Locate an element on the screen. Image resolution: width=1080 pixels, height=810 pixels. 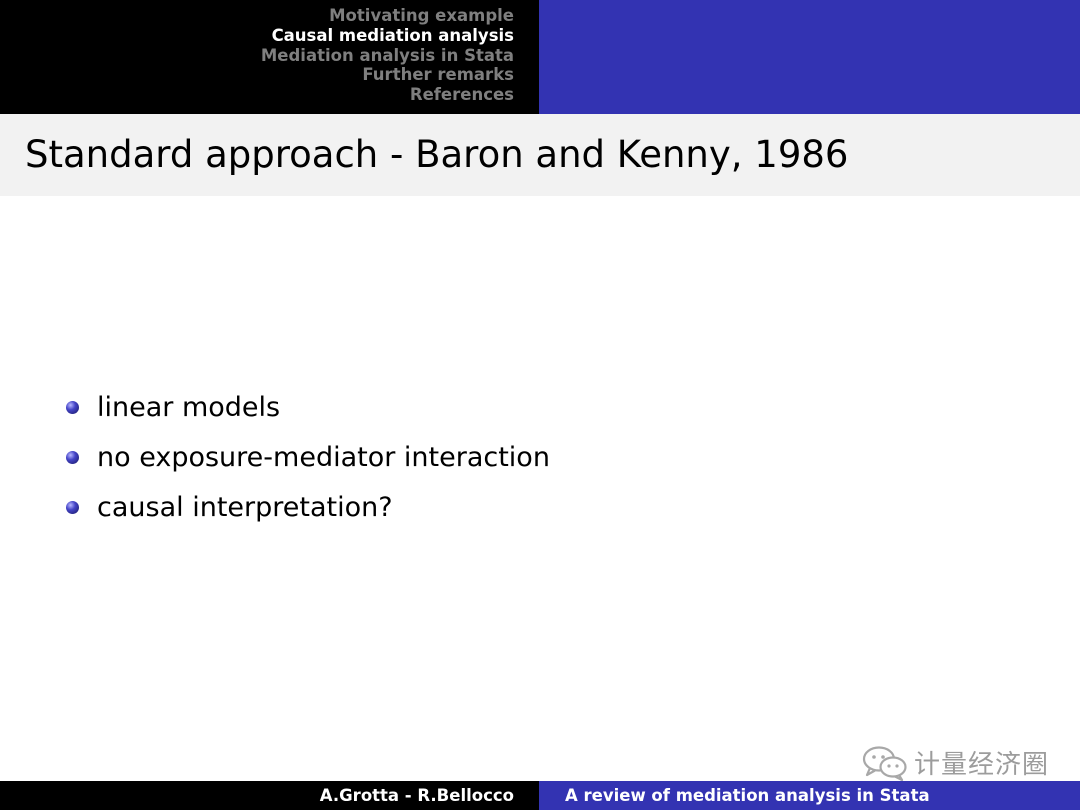
bullet-text: no exposure-mediator interaction is located at coordinates (323, 457).